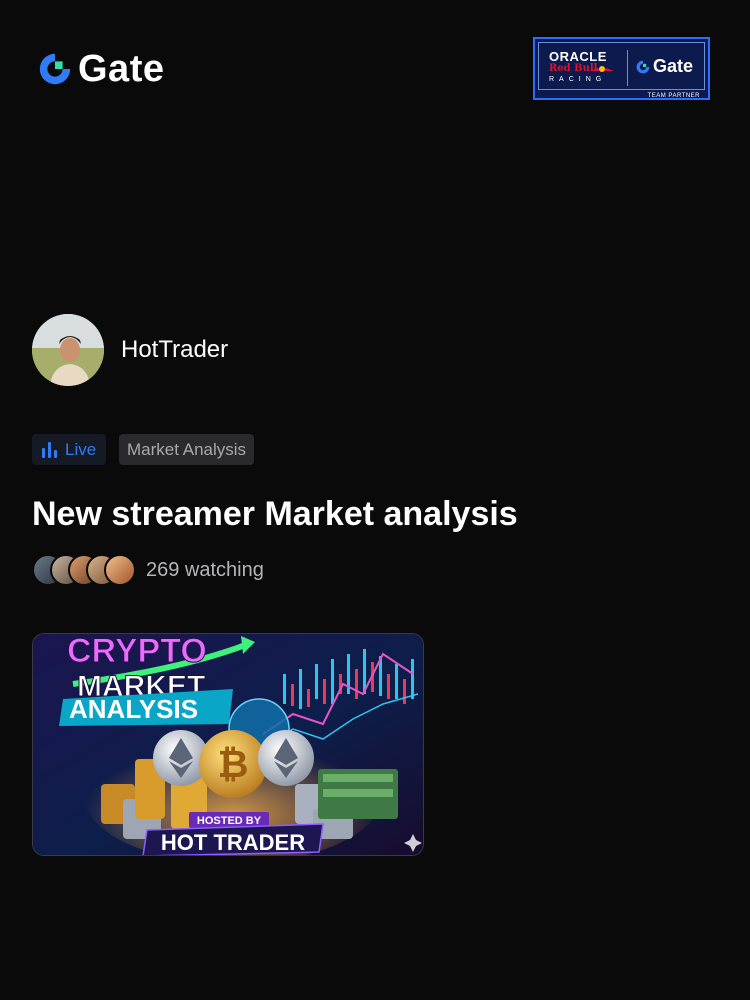 The height and width of the screenshot is (1000, 750). What do you see at coordinates (49, 449) in the screenshot?
I see `live-bars-icon` at bounding box center [49, 449].